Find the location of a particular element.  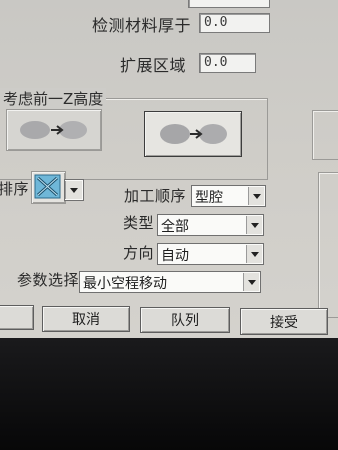

order-pattern-icon is located at coordinates (47, 186).